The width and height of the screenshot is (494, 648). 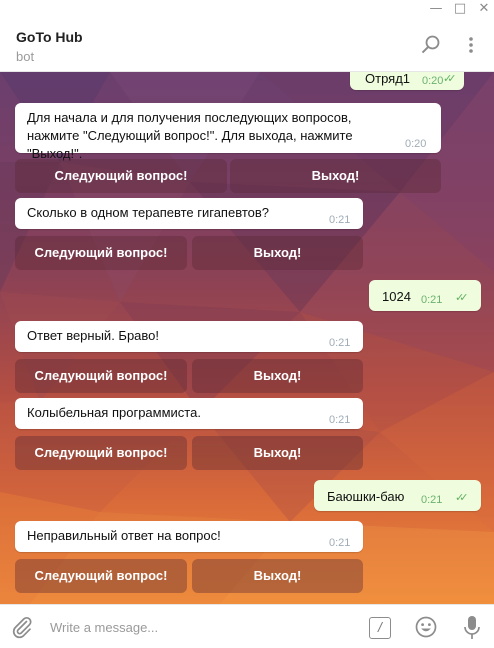 I want to click on message-text: 1024, so click(x=396, y=296).